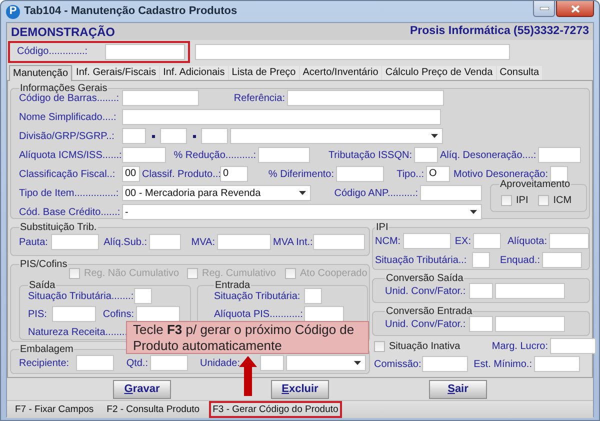 The image size is (600, 421). Describe the element at coordinates (375, 193) in the screenshot. I see `field-label: Código ANP..........:` at that location.